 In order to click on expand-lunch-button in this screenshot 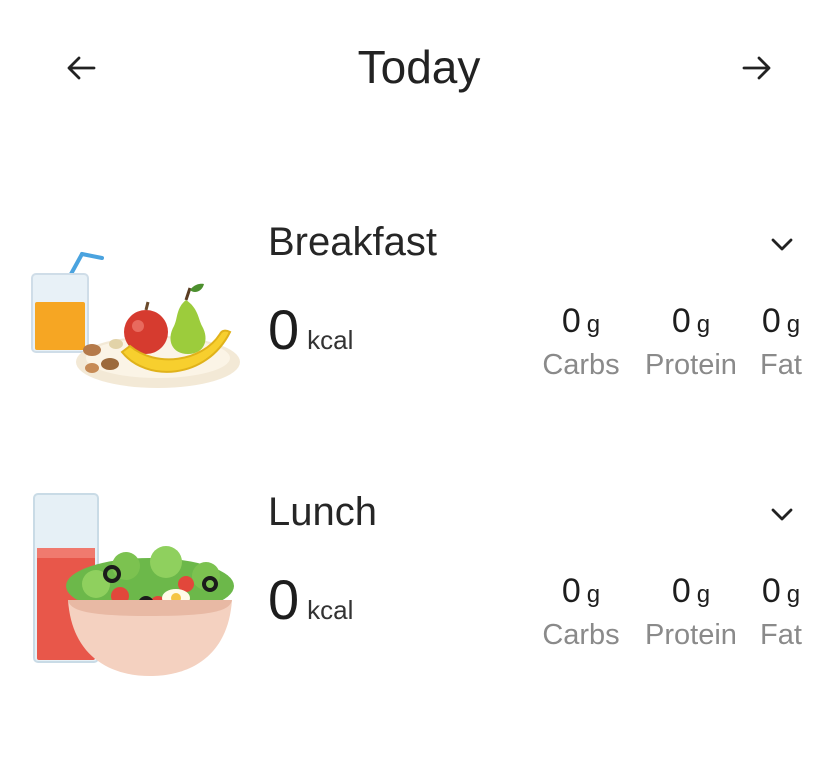, I will do `click(782, 514)`.